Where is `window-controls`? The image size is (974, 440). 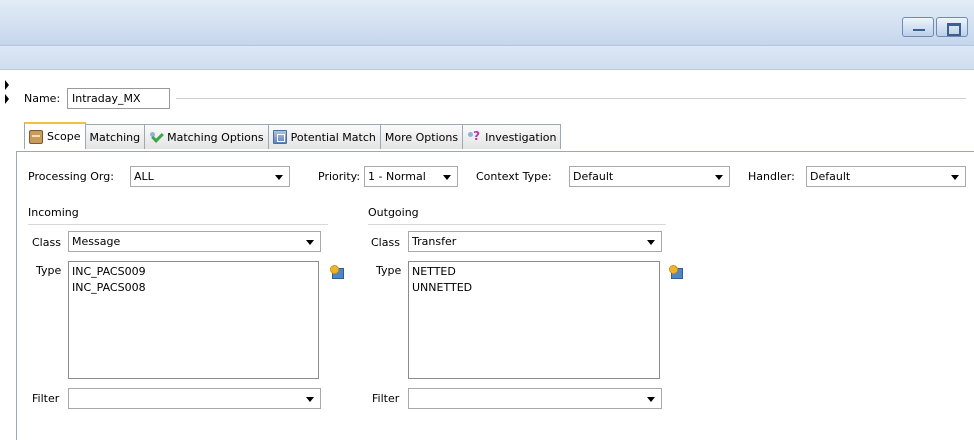 window-controls is located at coordinates (935, 27).